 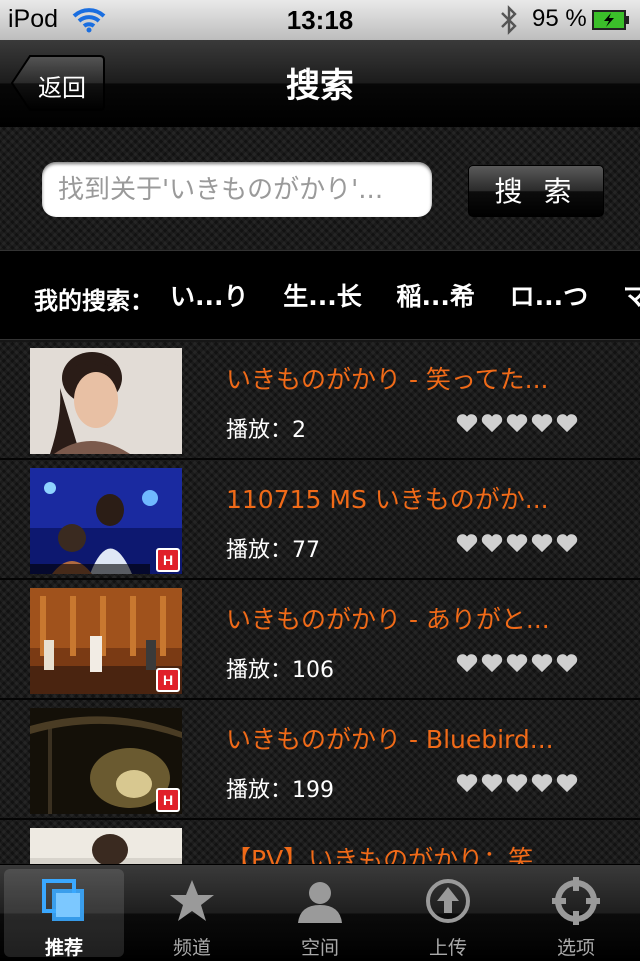 What do you see at coordinates (63, 900) in the screenshot?
I see `recommend-icon` at bounding box center [63, 900].